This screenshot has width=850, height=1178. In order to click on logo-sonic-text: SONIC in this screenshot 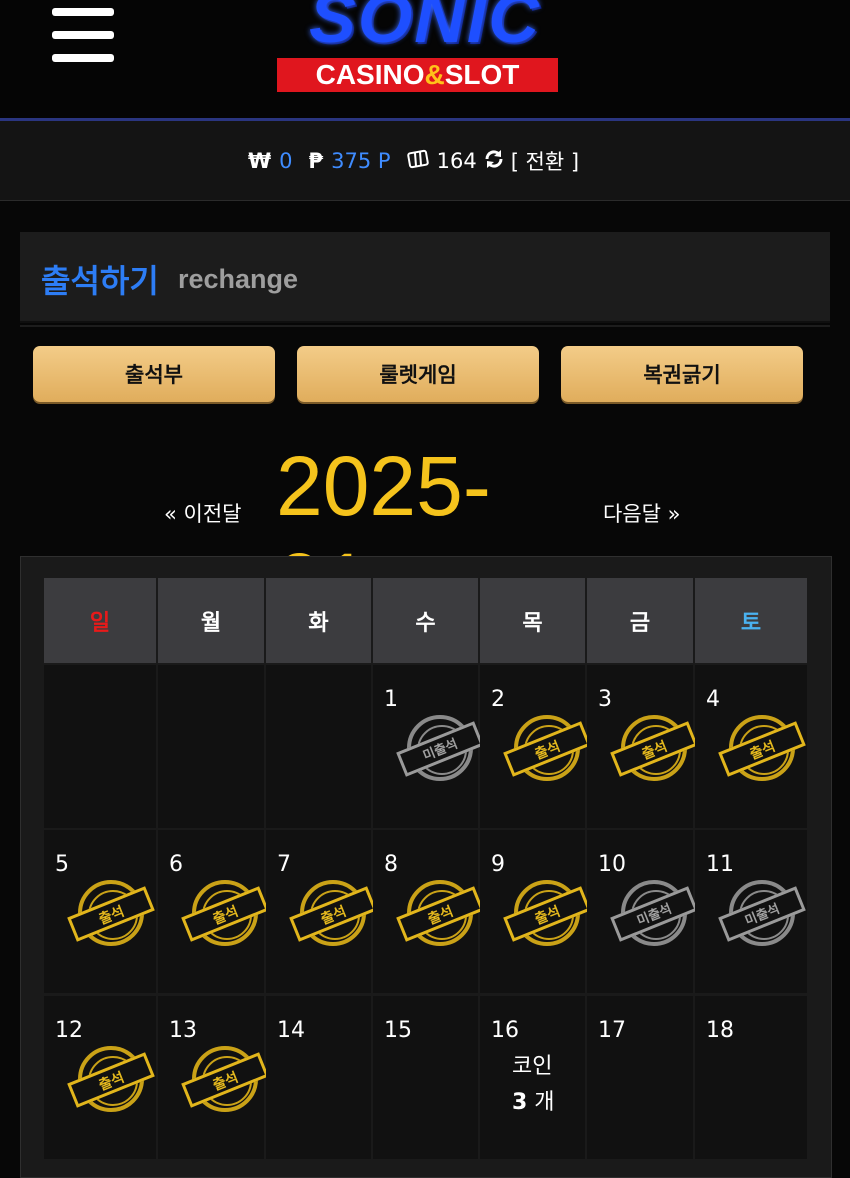, I will do `click(425, 28)`.